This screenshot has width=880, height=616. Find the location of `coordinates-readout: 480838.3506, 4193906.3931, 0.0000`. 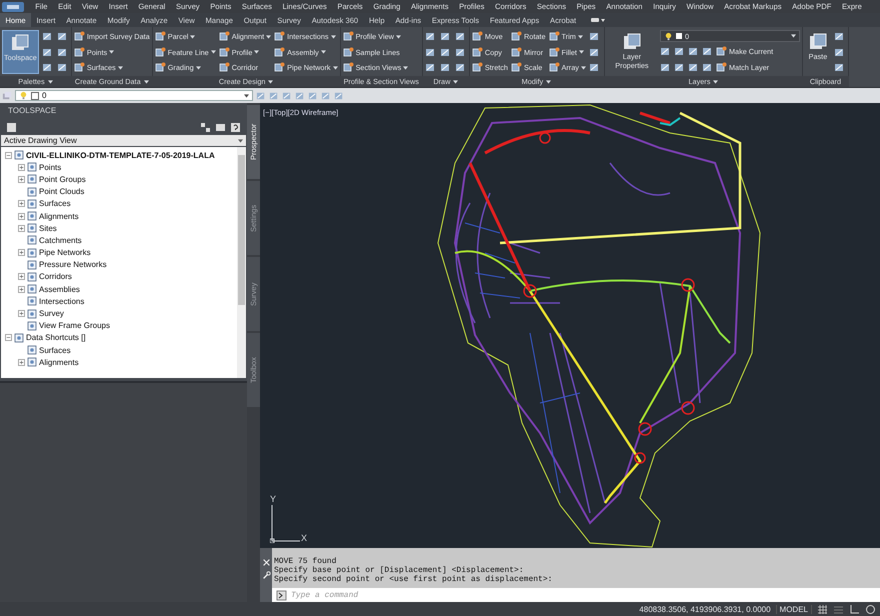

coordinates-readout: 480838.3506, 4193906.3931, 0.0000 is located at coordinates (705, 609).